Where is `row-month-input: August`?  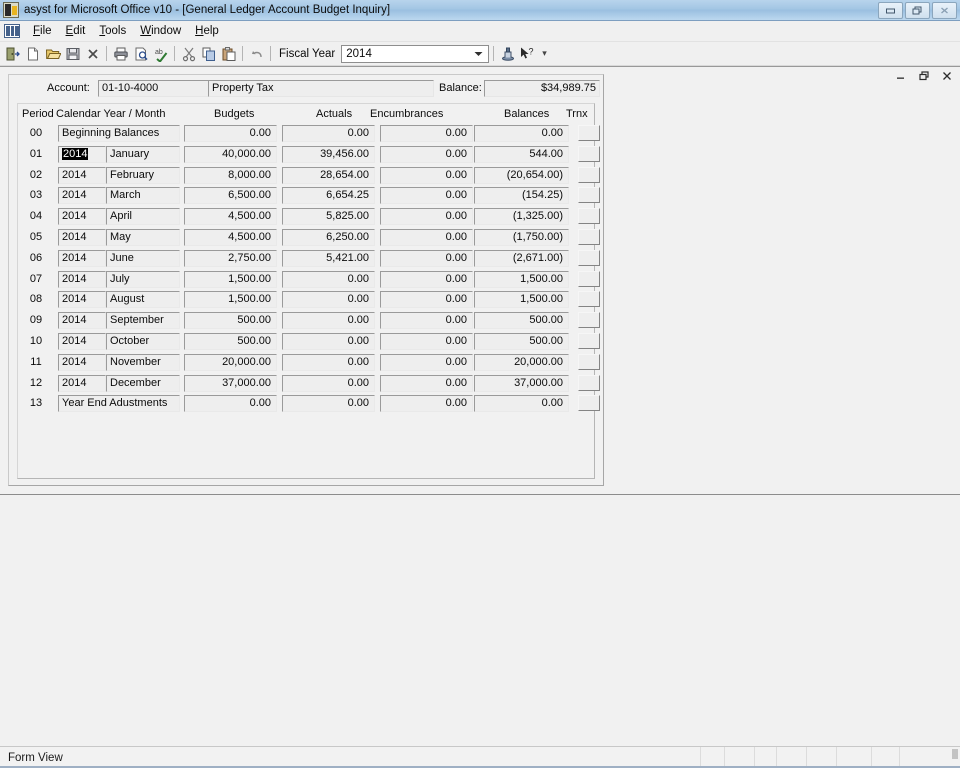
row-month-input: August is located at coordinates (143, 300).